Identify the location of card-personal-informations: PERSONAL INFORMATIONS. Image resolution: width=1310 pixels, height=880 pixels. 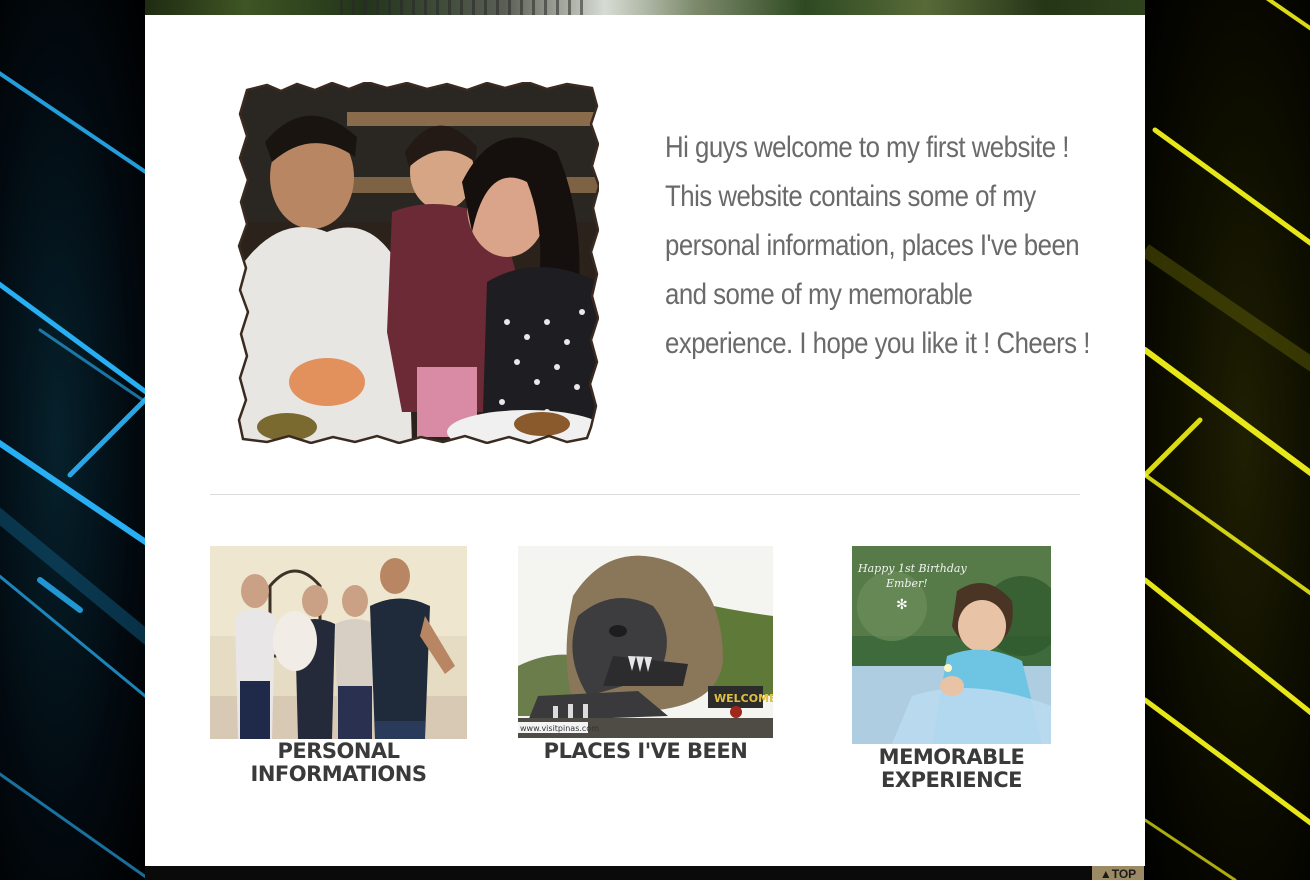
(338, 666).